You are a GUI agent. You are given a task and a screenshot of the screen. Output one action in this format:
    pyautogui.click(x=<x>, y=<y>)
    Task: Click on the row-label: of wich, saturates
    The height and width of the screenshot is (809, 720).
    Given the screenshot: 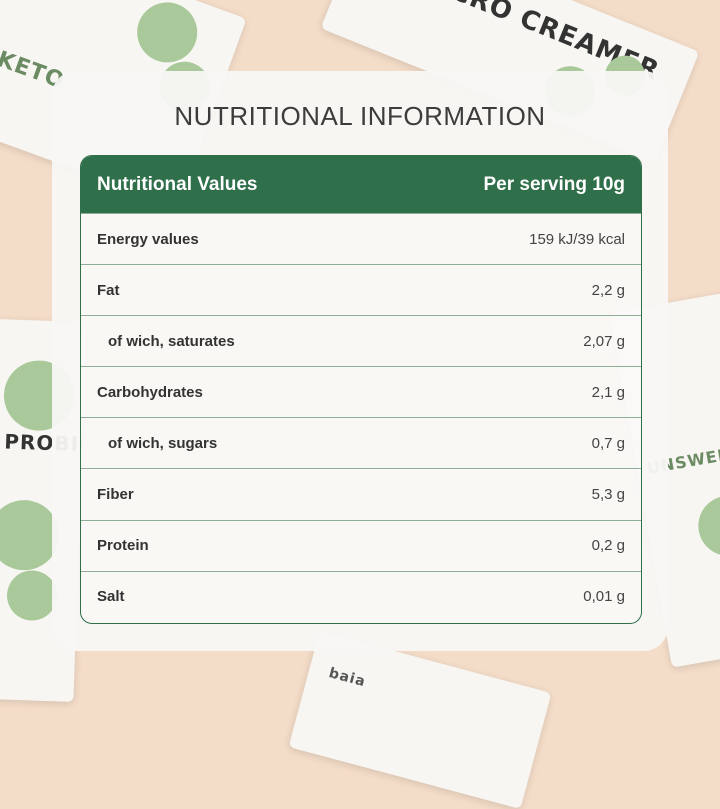 What is the action you would take?
    pyautogui.click(x=171, y=341)
    